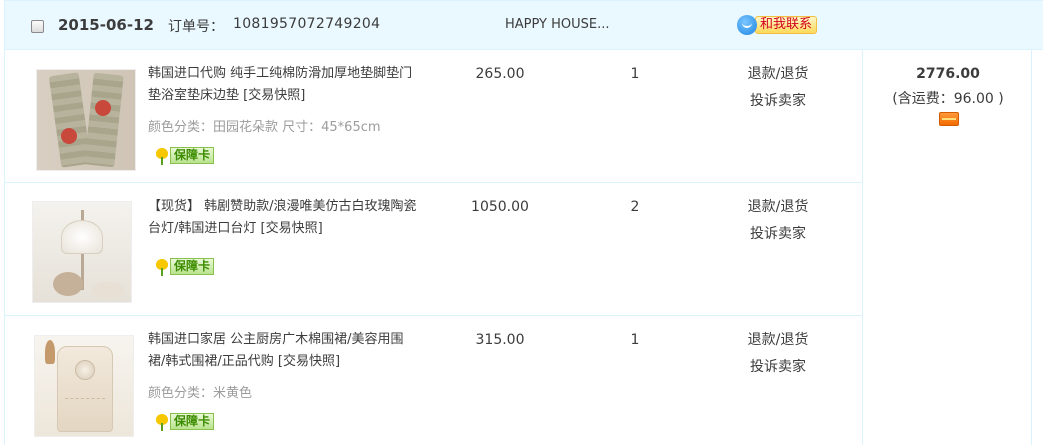  I want to click on order-total-column: 2776.00 (含运费：96.00 ), so click(947, 247).